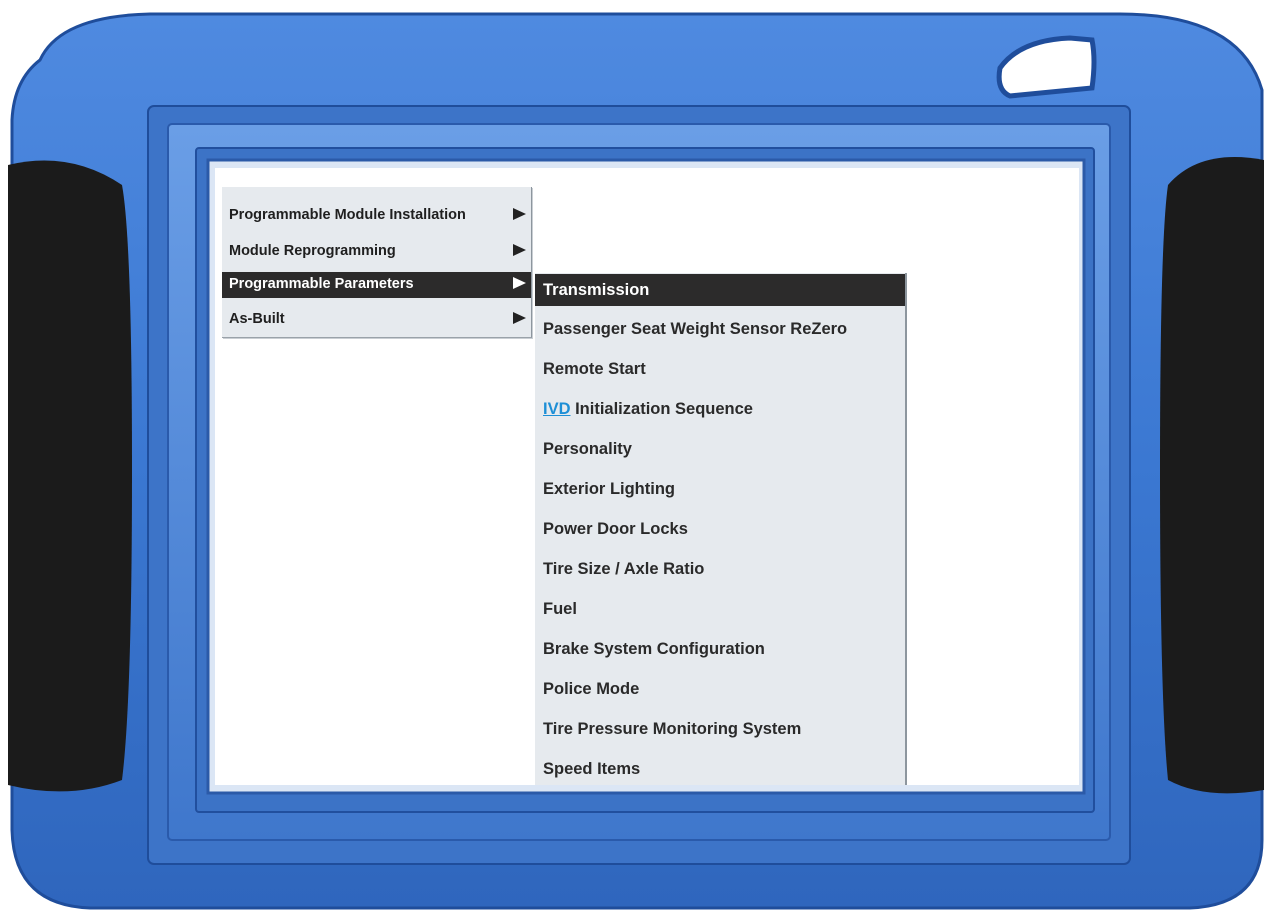 This screenshot has height=917, width=1272. Describe the element at coordinates (596, 290) in the screenshot. I see `submenu-item-label: Transmission` at that location.